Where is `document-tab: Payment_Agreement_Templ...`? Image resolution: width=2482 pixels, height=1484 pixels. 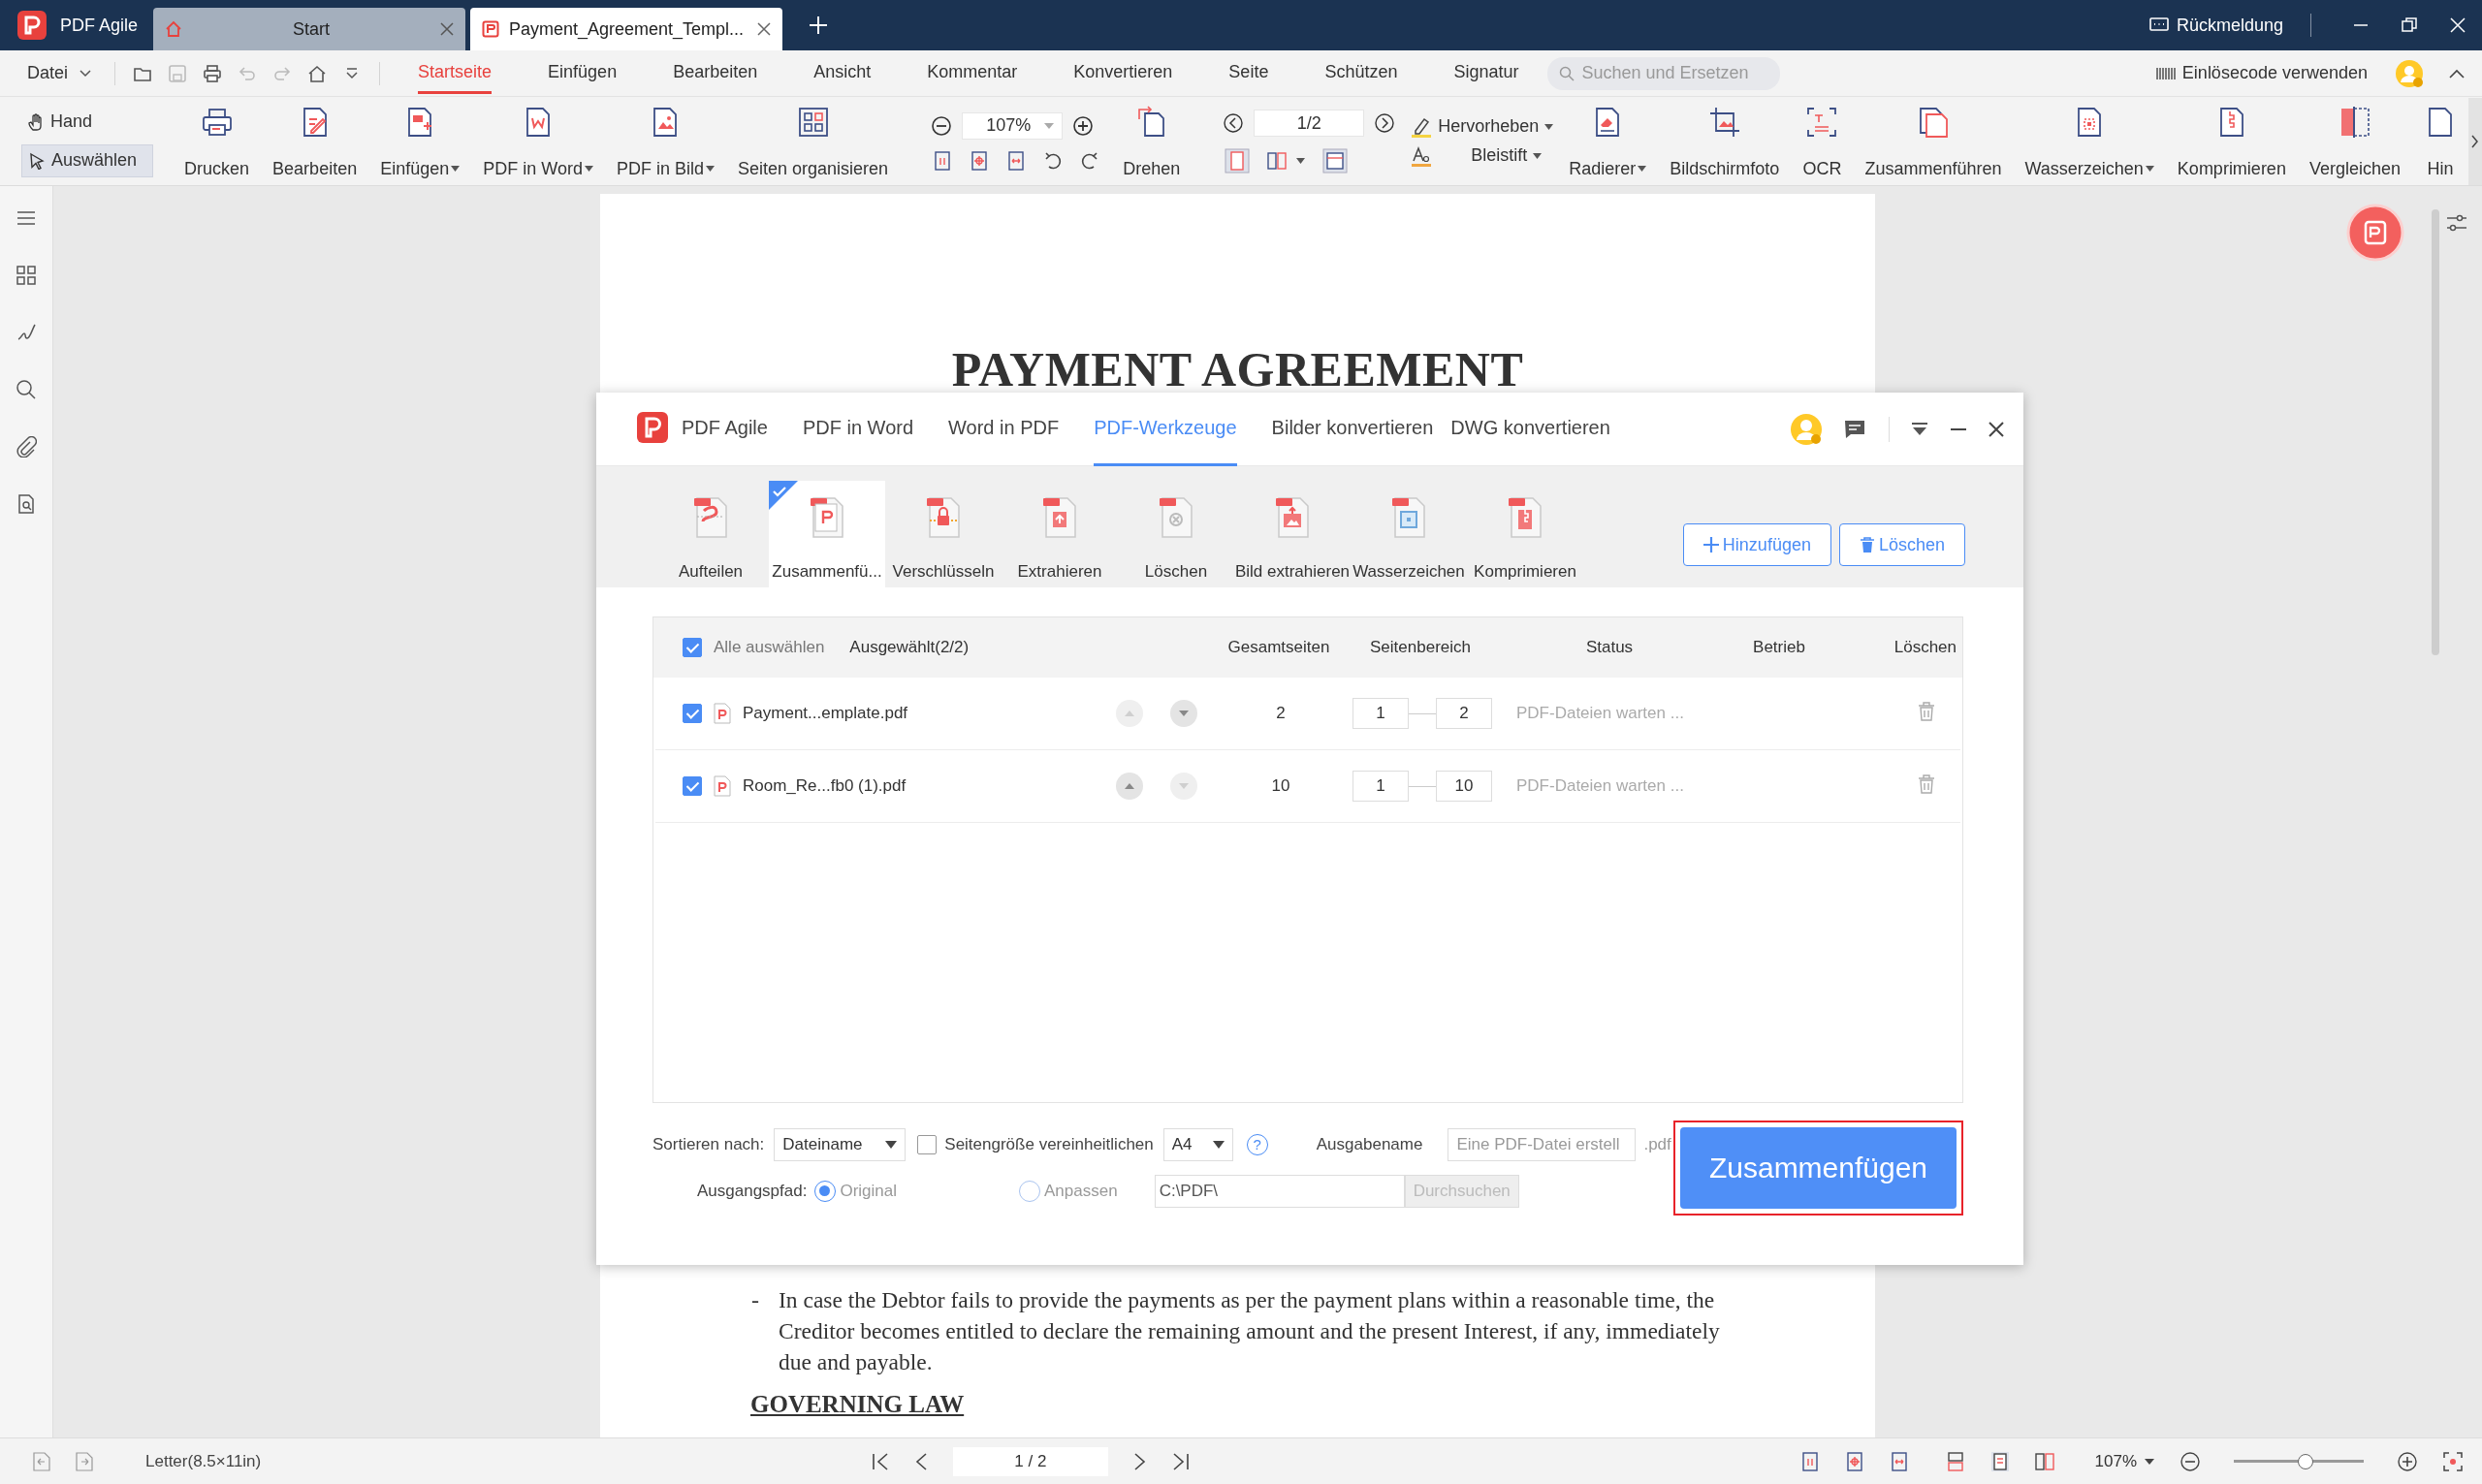
document-tab: Payment_Agreement_Templ... is located at coordinates (626, 29).